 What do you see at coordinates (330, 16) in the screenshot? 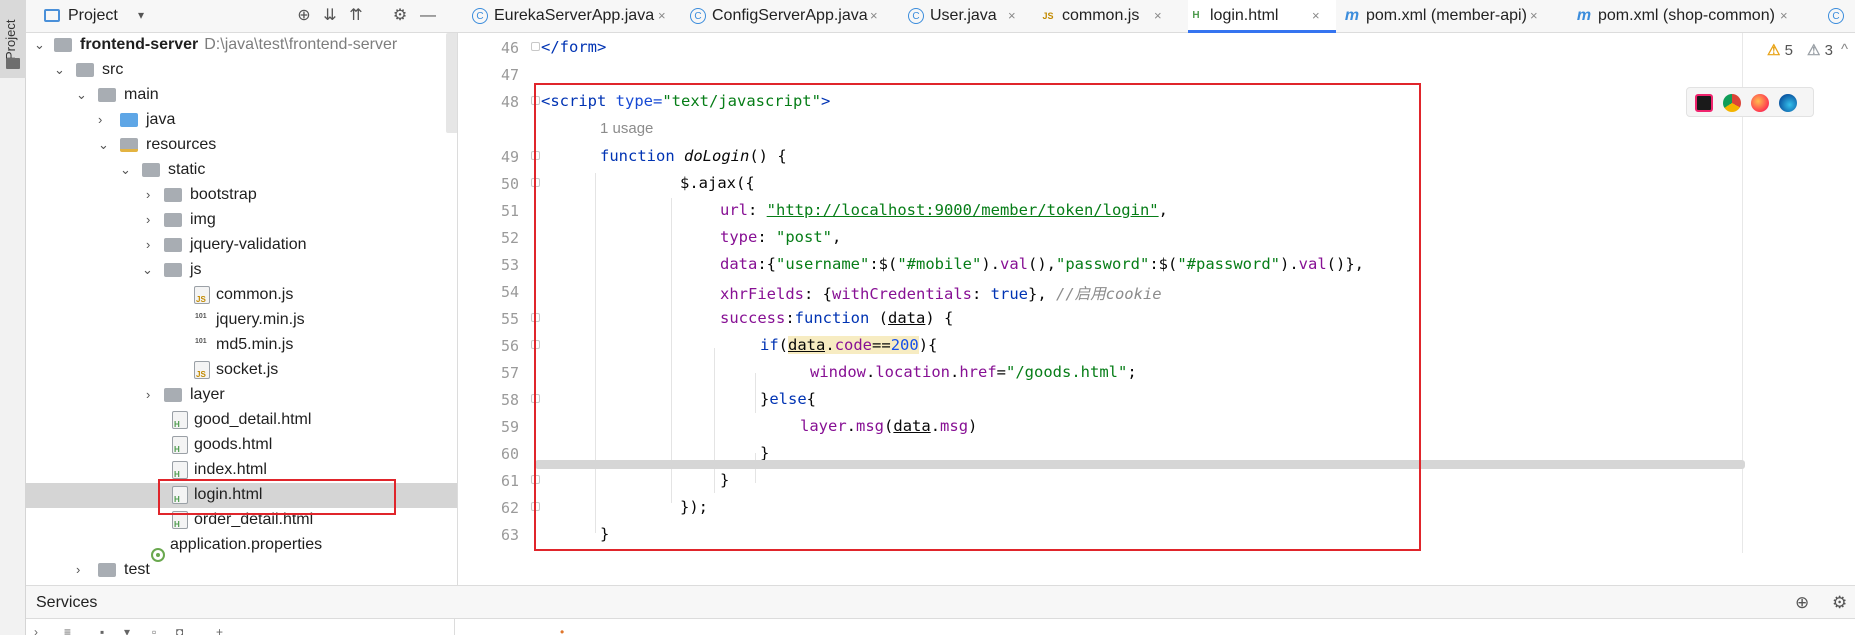
I see `expand-all-icon: ⇊` at bounding box center [330, 16].